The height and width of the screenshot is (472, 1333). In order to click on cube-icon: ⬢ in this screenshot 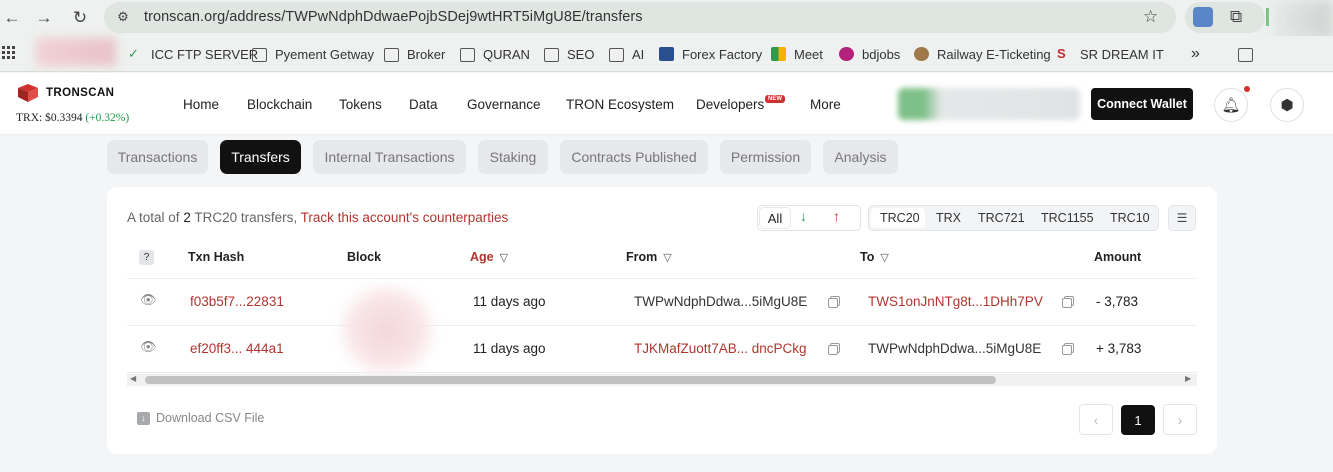, I will do `click(1287, 105)`.